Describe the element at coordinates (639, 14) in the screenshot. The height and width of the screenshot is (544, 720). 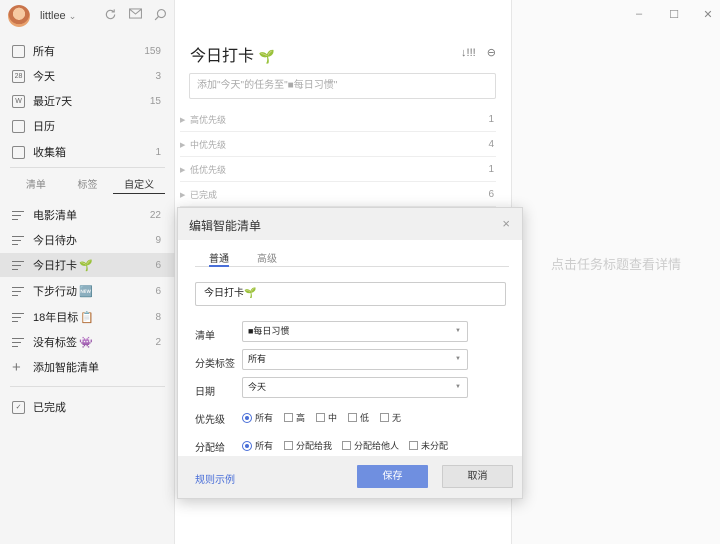
I see `minimize-button: –` at that location.